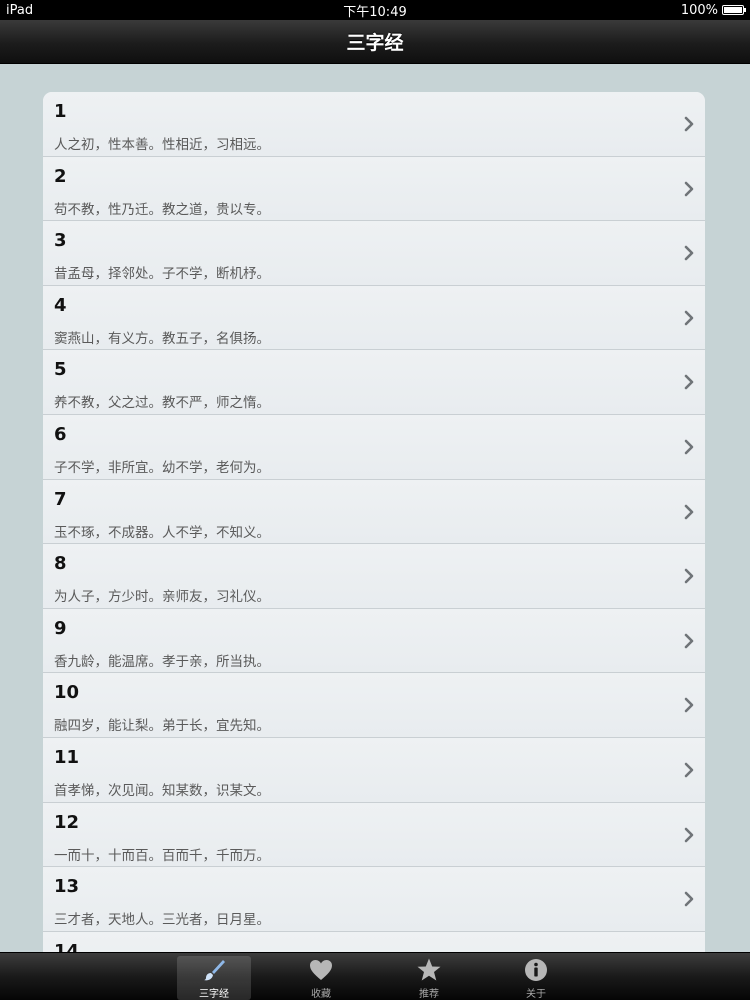 The image size is (750, 1000). What do you see at coordinates (162, 920) in the screenshot?
I see `item-verse: 三才者，天地人。三光者，日月星。` at bounding box center [162, 920].